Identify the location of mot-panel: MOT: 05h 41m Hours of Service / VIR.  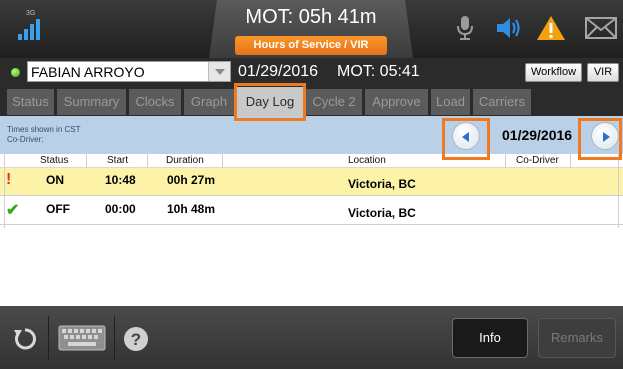
(311, 29).